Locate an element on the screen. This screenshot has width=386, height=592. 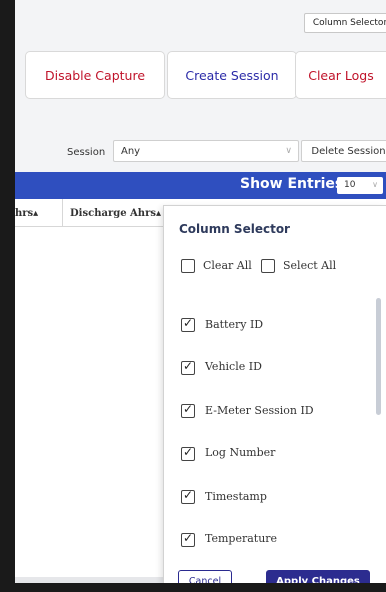
log-number-checkbox is located at coordinates (188, 453).